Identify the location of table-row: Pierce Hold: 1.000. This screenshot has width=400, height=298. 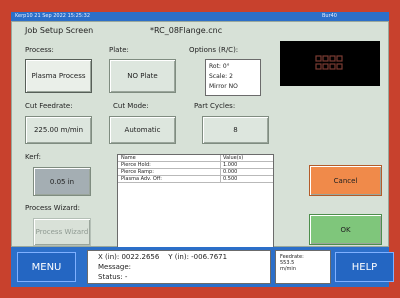
(195, 165).